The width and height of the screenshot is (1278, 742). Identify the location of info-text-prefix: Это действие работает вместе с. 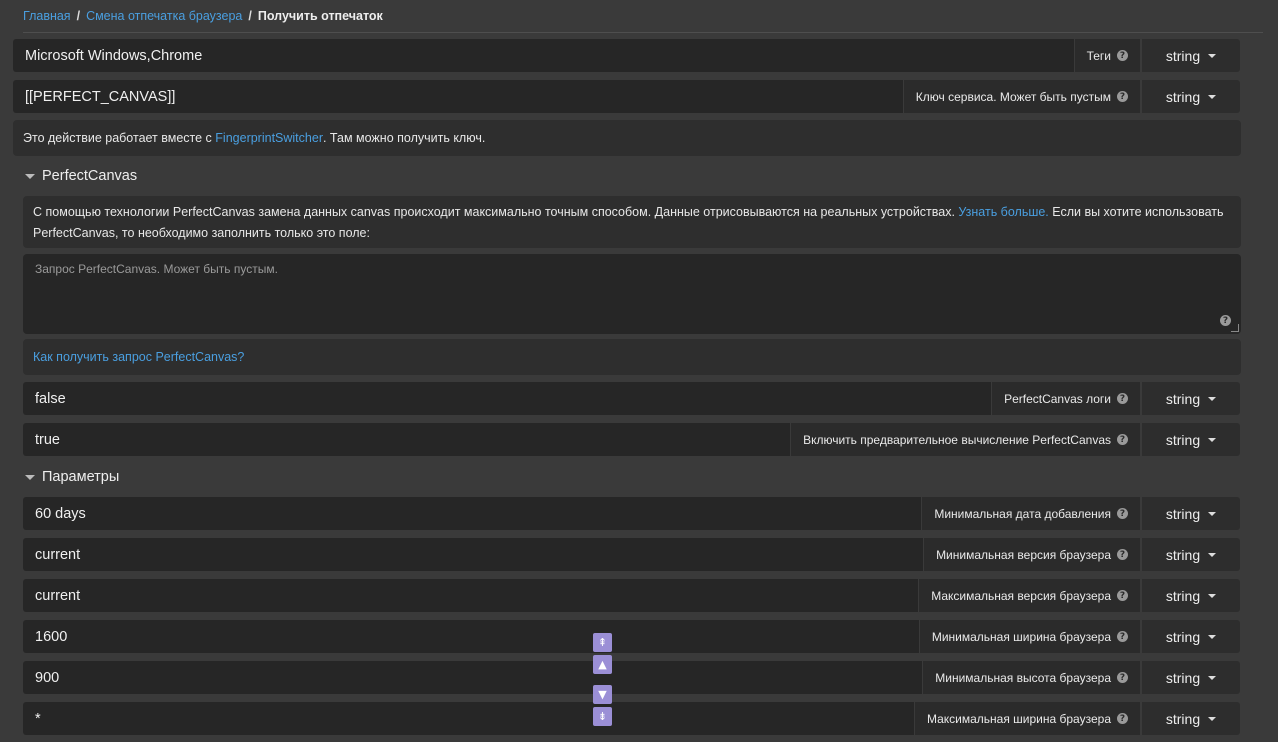
(117, 137).